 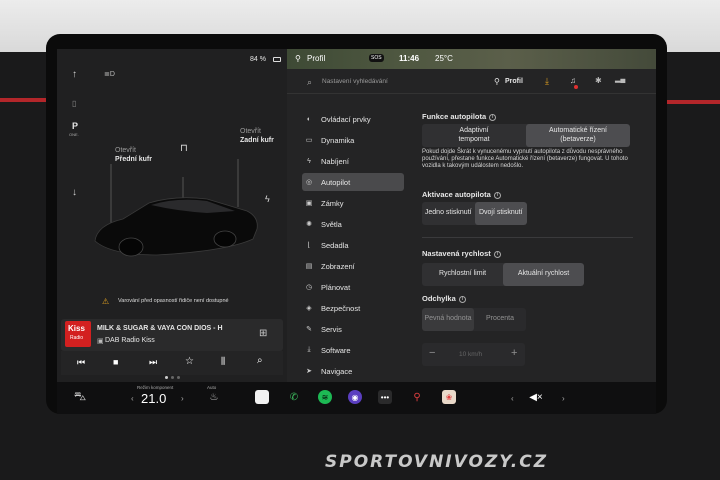 What do you see at coordinates (353, 140) in the screenshot?
I see `menu-dynamics: ▭ Dynamika` at bounding box center [353, 140].